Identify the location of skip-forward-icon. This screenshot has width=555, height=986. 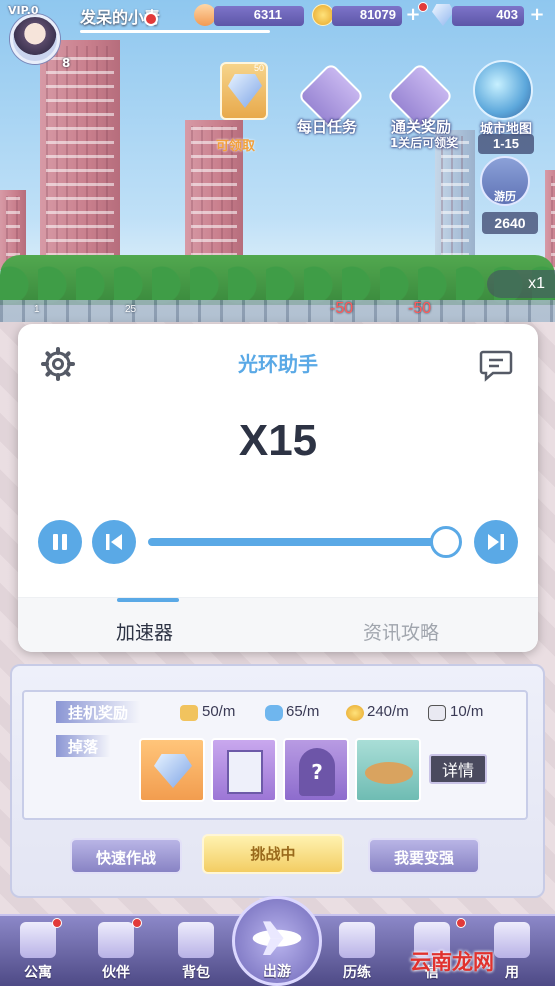
(496, 542).